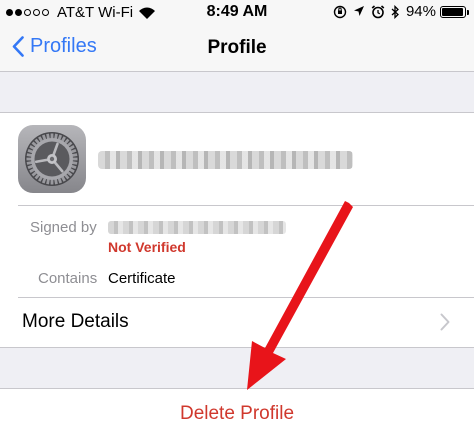  I want to click on contains-label: Contains, so click(68, 278).